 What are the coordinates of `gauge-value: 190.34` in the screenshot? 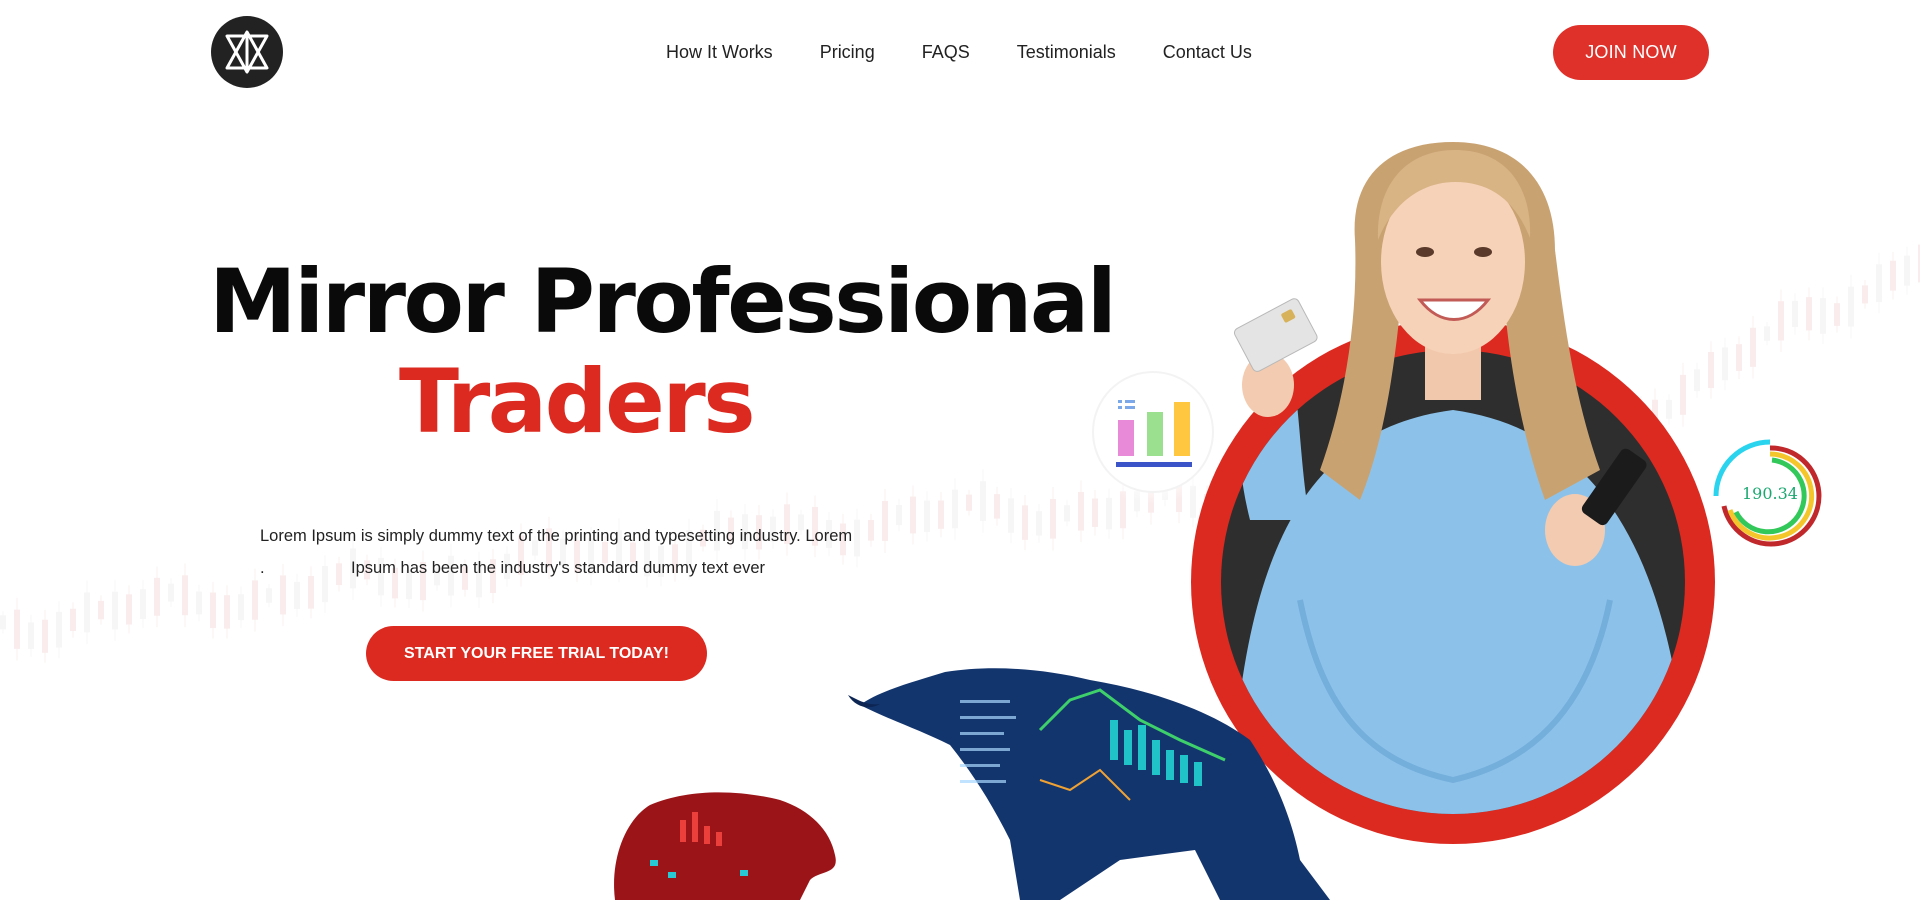 It's located at (1770, 493).